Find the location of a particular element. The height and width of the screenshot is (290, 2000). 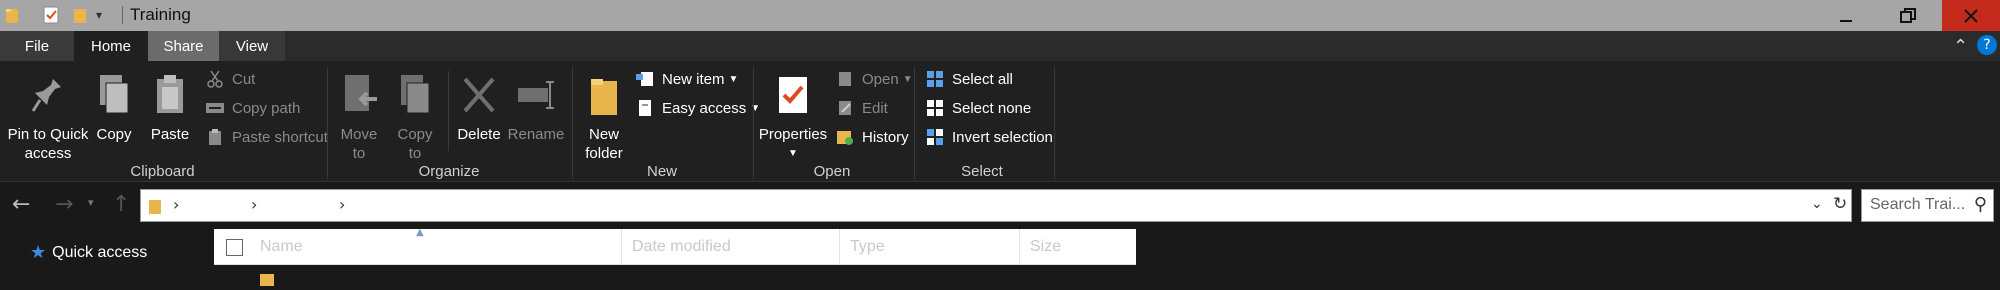

navigation-pane: ★ Quick access is located at coordinates (104, 257).